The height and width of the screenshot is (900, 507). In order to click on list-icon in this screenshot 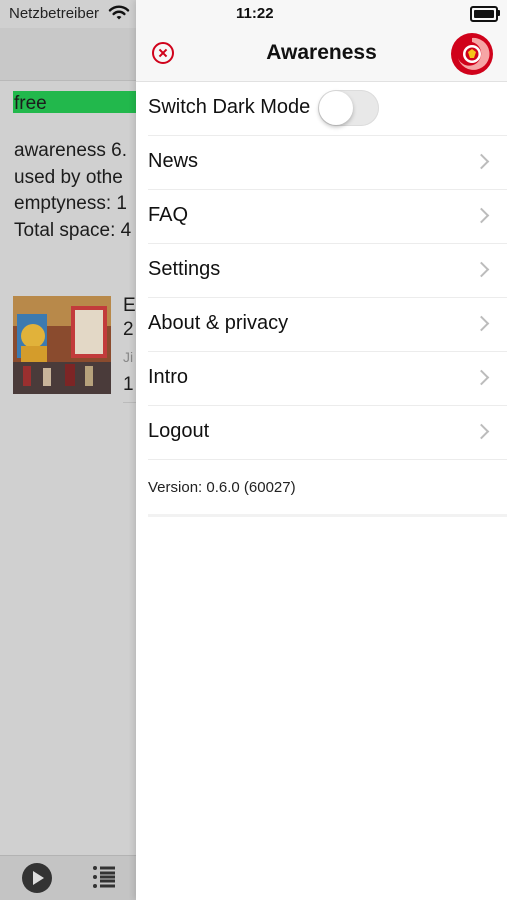, I will do `click(104, 877)`.